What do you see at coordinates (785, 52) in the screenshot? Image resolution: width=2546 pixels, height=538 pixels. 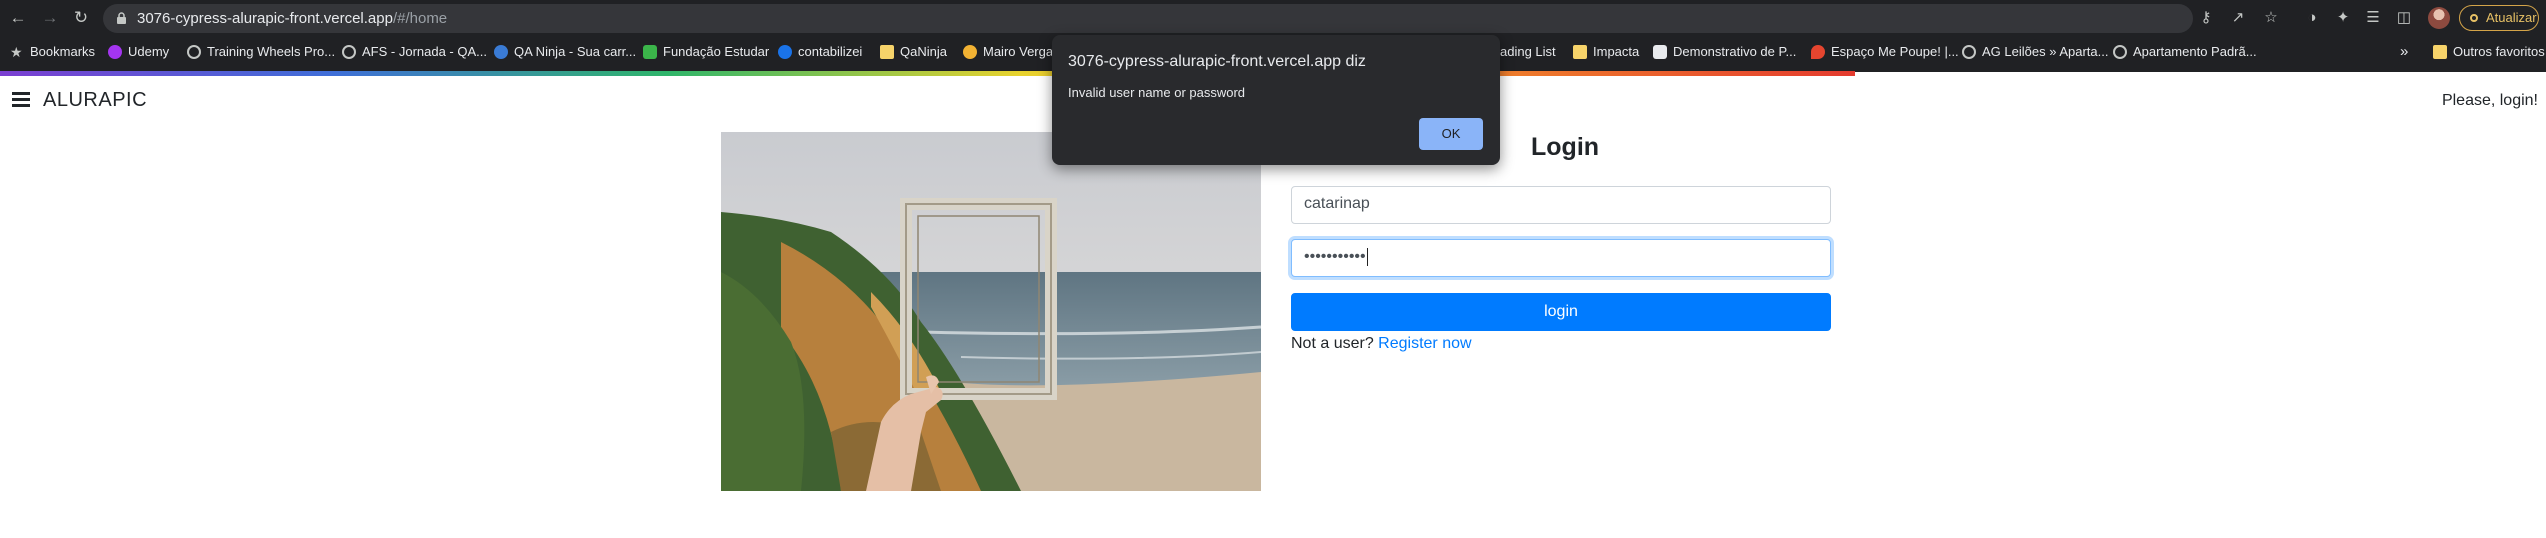 I see `contabilizei-icon` at bounding box center [785, 52].